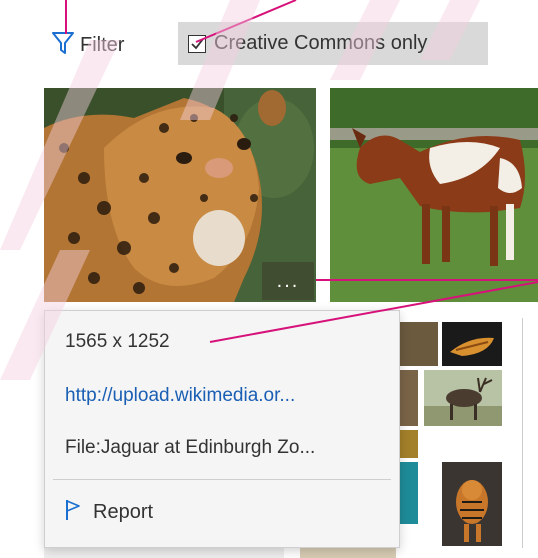  Describe the element at coordinates (472, 344) in the screenshot. I see `thumbnail-shell` at that location.